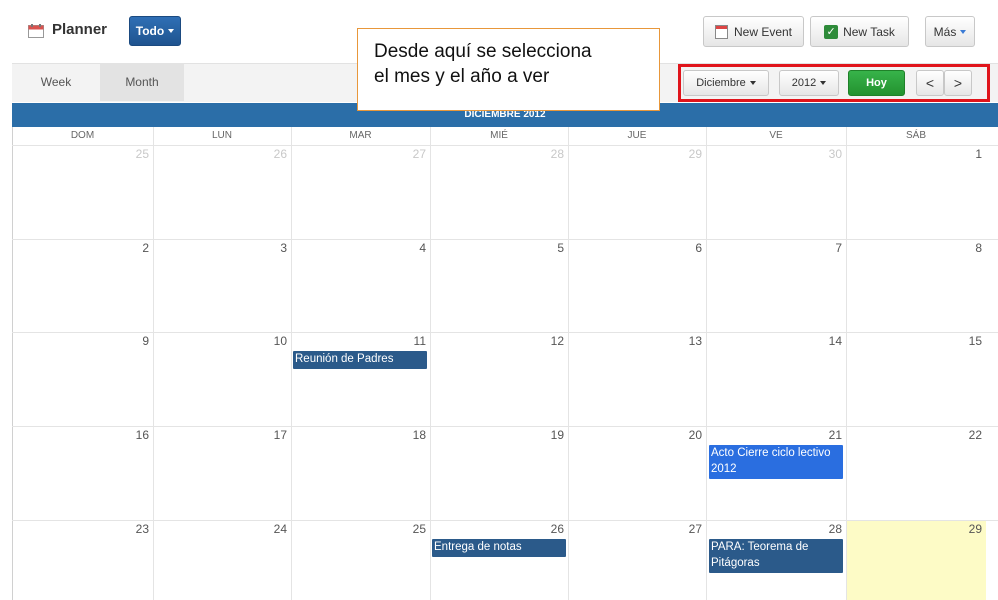 The image size is (998, 600). Describe the element at coordinates (962, 341) in the screenshot. I see `day-number: 15` at that location.